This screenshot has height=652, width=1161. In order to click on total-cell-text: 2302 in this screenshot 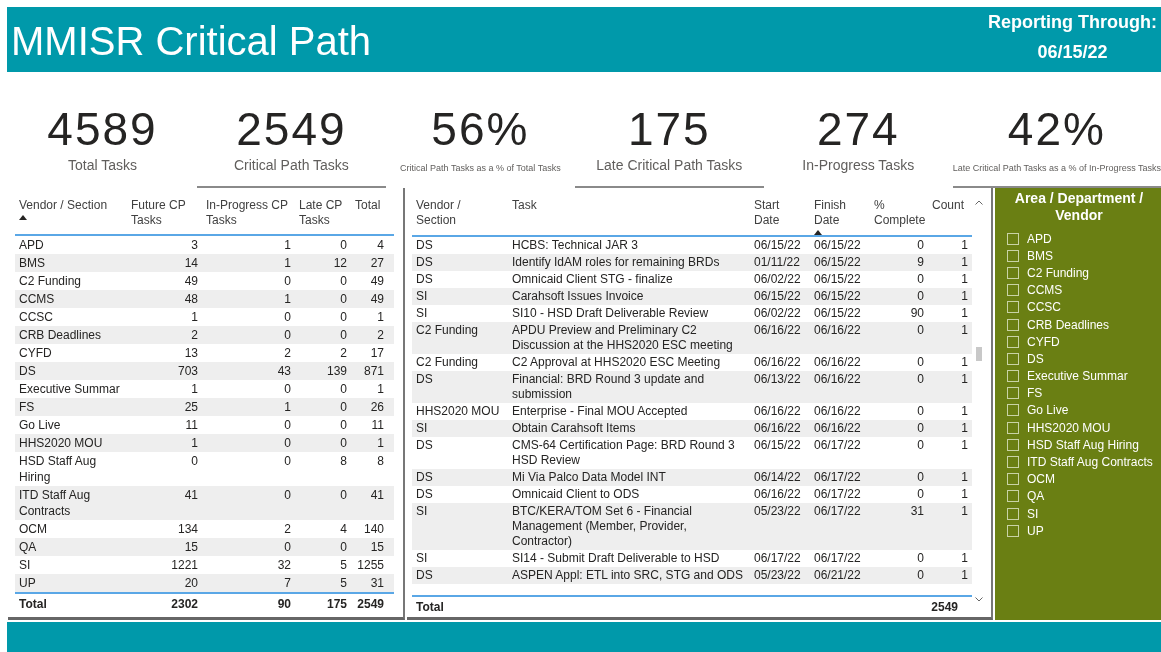, I will do `click(184, 604)`.